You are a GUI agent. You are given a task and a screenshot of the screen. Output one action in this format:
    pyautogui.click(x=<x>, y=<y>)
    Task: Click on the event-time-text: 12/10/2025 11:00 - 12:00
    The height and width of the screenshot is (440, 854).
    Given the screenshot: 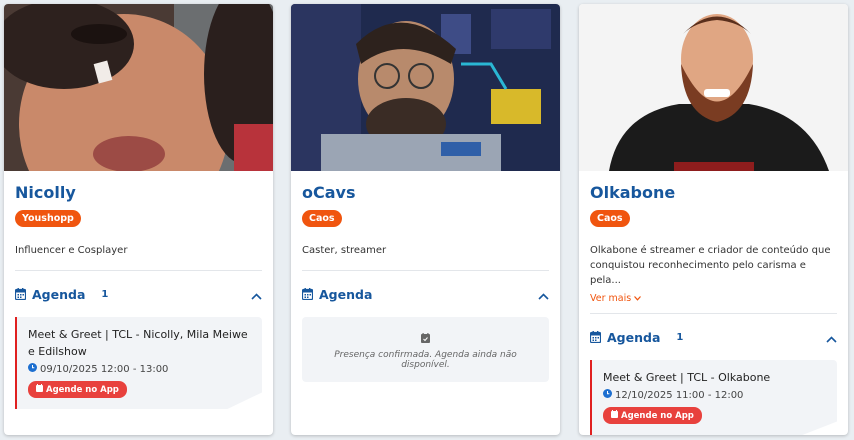 What is the action you would take?
    pyautogui.click(x=679, y=395)
    